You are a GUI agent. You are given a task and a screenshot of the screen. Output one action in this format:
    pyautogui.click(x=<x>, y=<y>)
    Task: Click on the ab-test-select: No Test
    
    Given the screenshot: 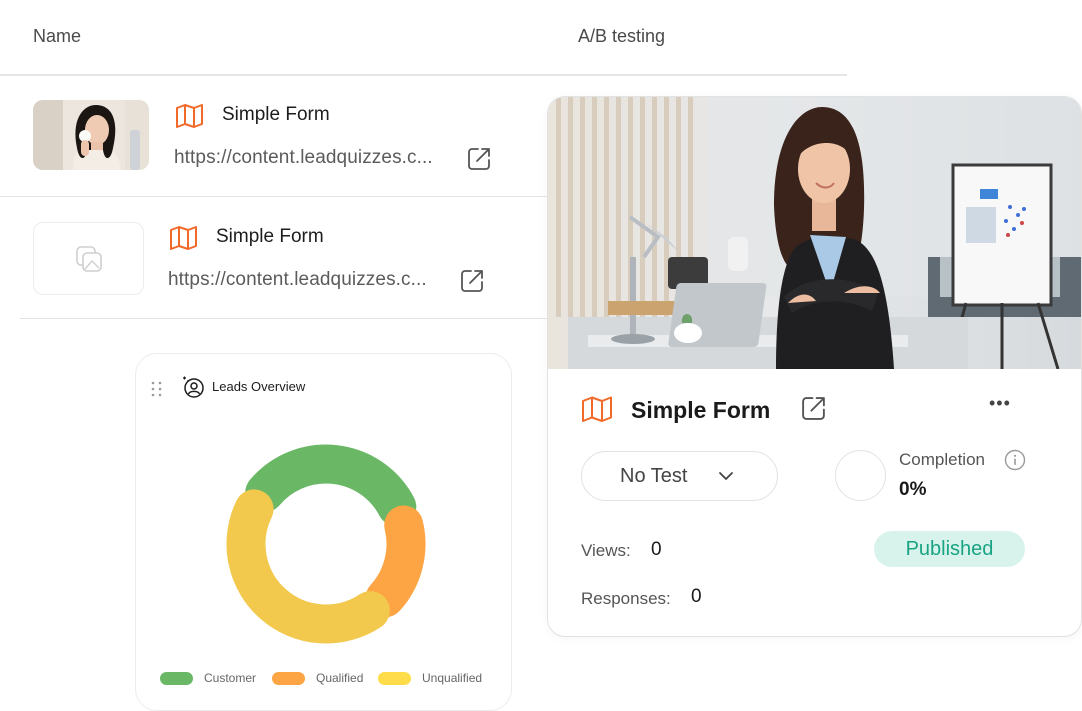 What is the action you would take?
    pyautogui.click(x=679, y=476)
    